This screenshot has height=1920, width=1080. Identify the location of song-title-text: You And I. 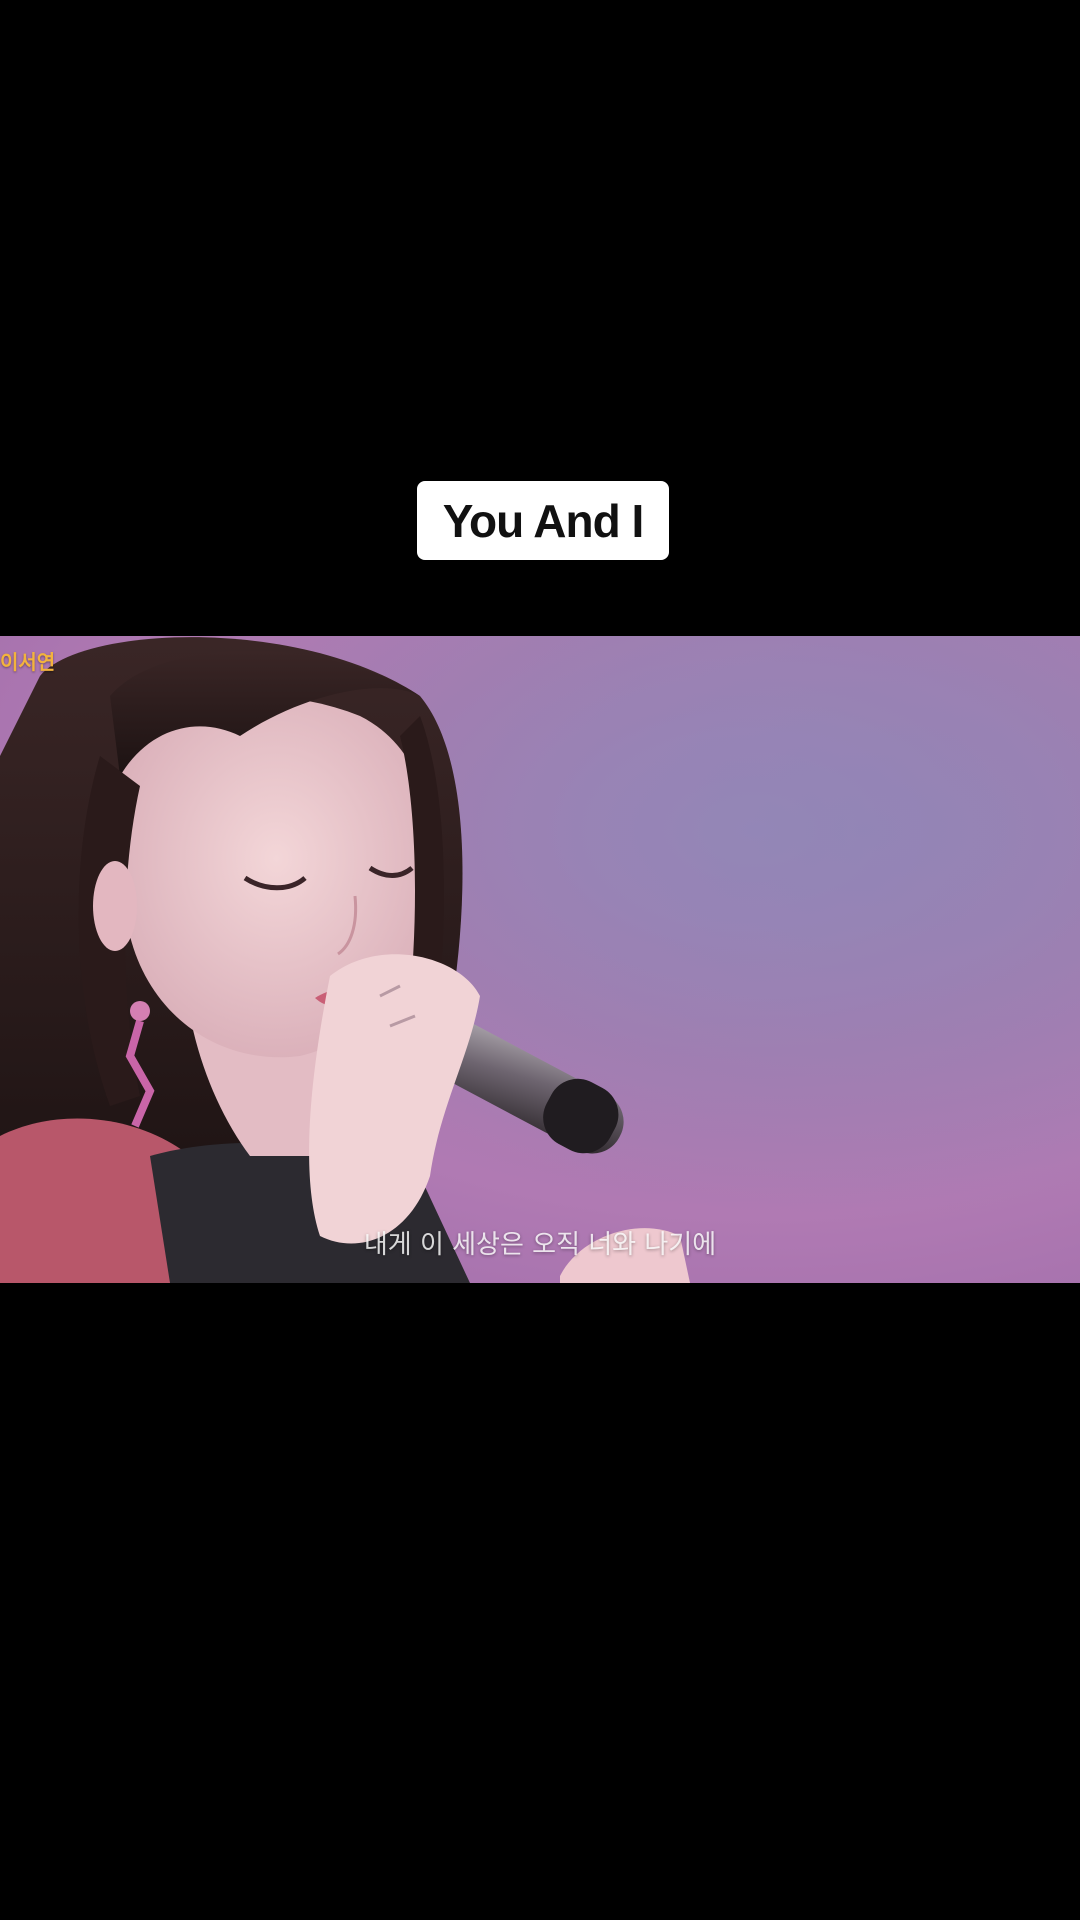
(543, 520).